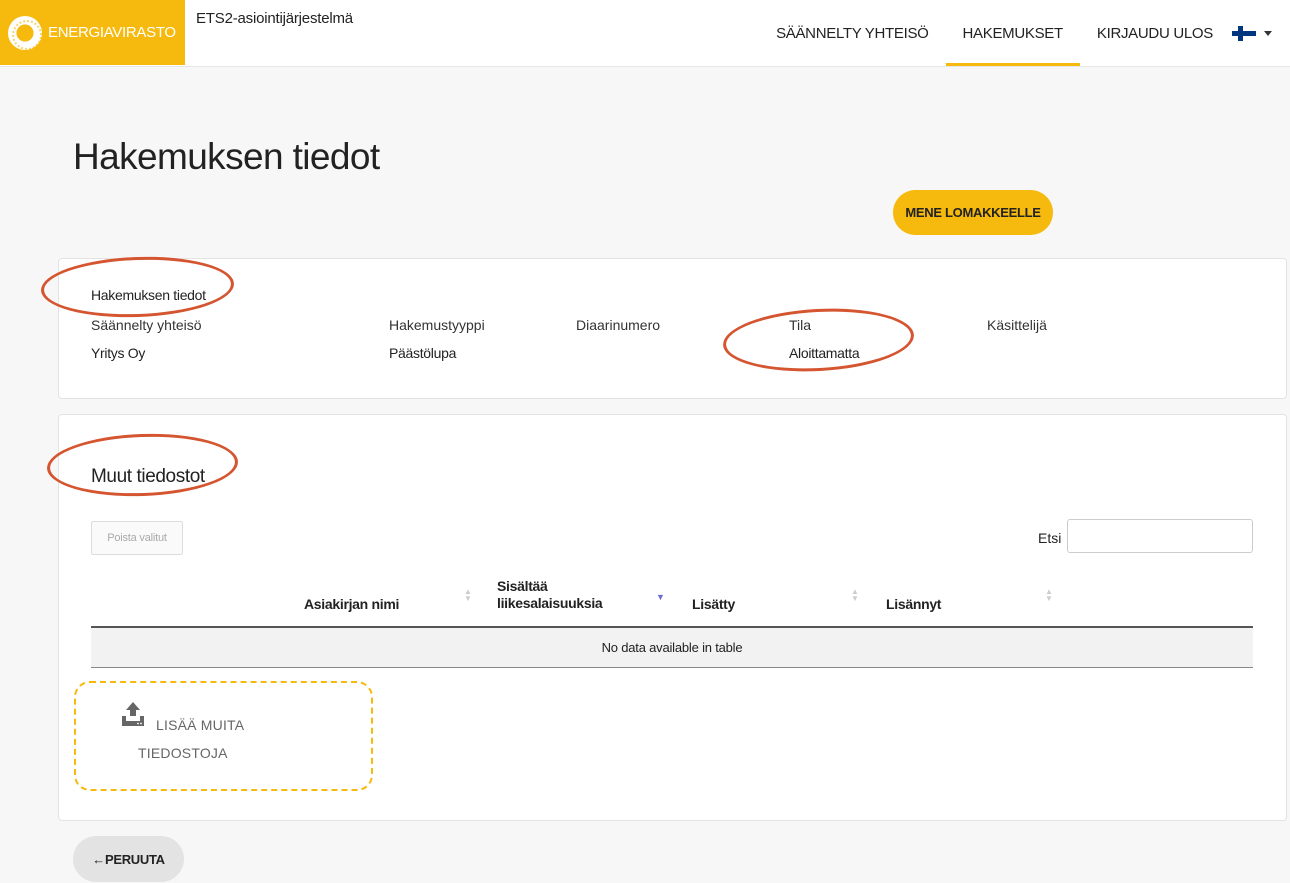  I want to click on nav-hakemukset: HAKEMUKSET, so click(1013, 33).